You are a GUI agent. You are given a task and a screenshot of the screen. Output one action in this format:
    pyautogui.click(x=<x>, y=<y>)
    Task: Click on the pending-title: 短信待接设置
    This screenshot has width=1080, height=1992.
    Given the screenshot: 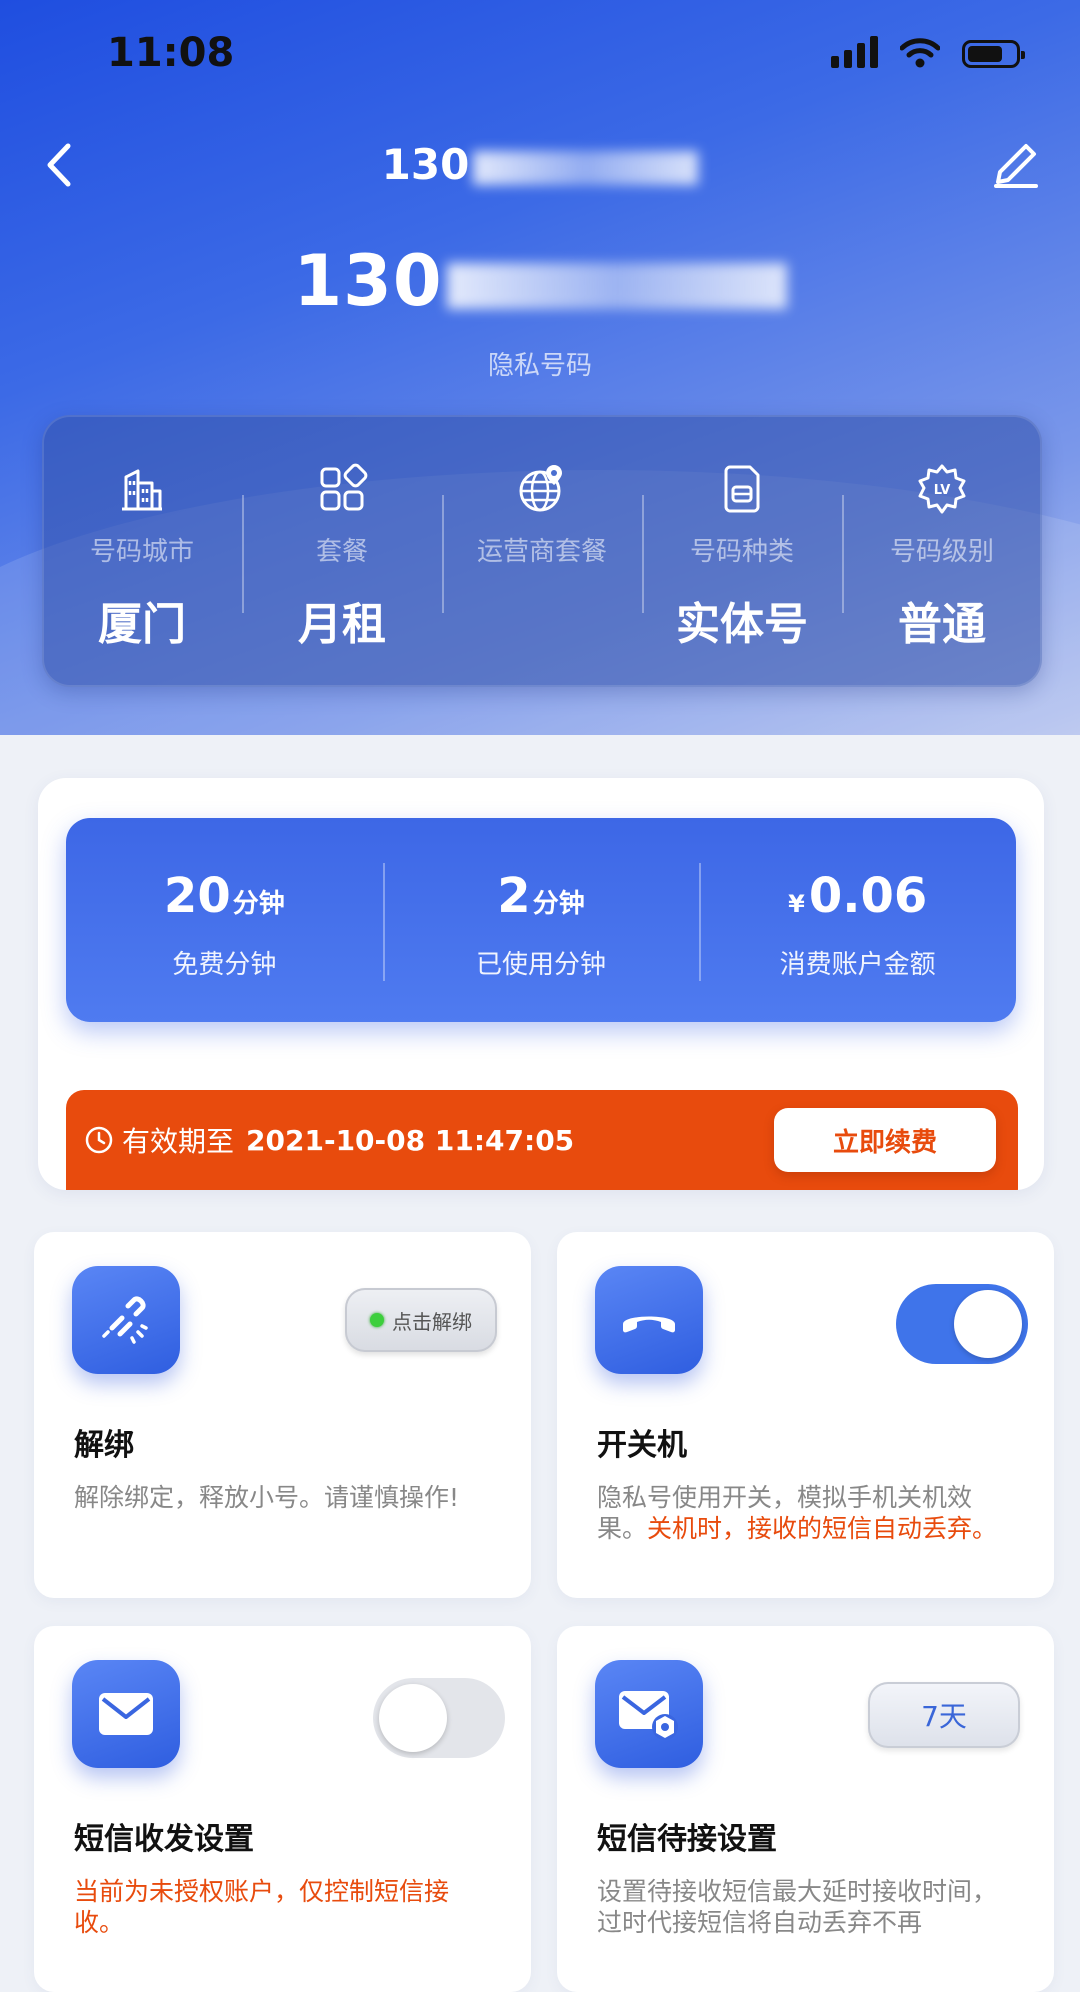 What is the action you would take?
    pyautogui.click(x=687, y=1839)
    